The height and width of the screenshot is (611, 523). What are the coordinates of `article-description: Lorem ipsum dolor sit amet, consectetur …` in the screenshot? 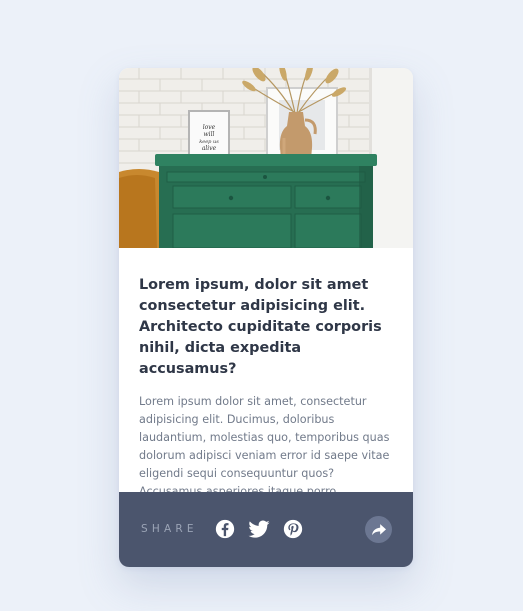 It's located at (264, 446).